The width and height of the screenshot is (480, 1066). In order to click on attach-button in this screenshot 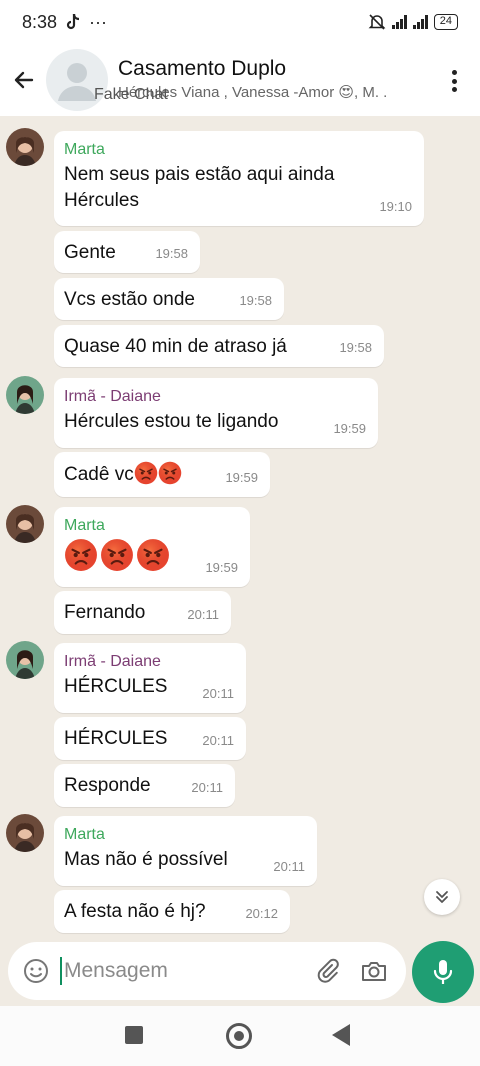, I will do `click(328, 971)`.